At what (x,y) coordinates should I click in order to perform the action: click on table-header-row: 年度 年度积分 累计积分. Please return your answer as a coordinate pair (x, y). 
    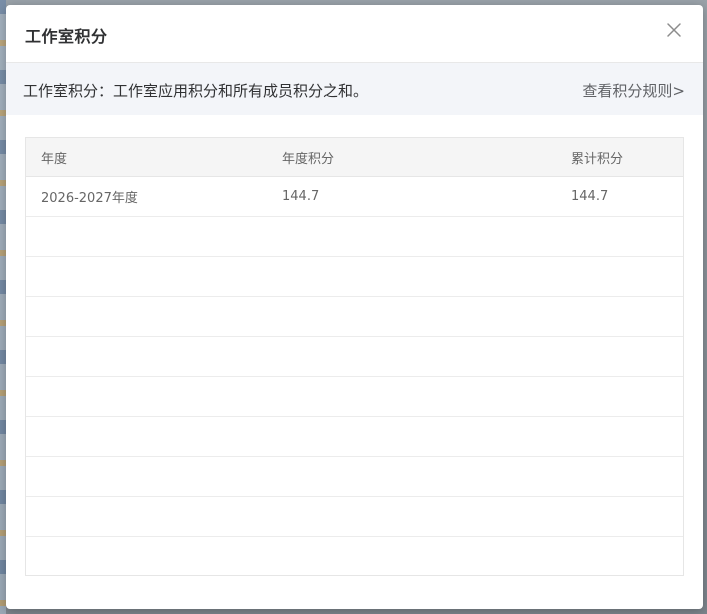
    Looking at the image, I should click on (354, 157).